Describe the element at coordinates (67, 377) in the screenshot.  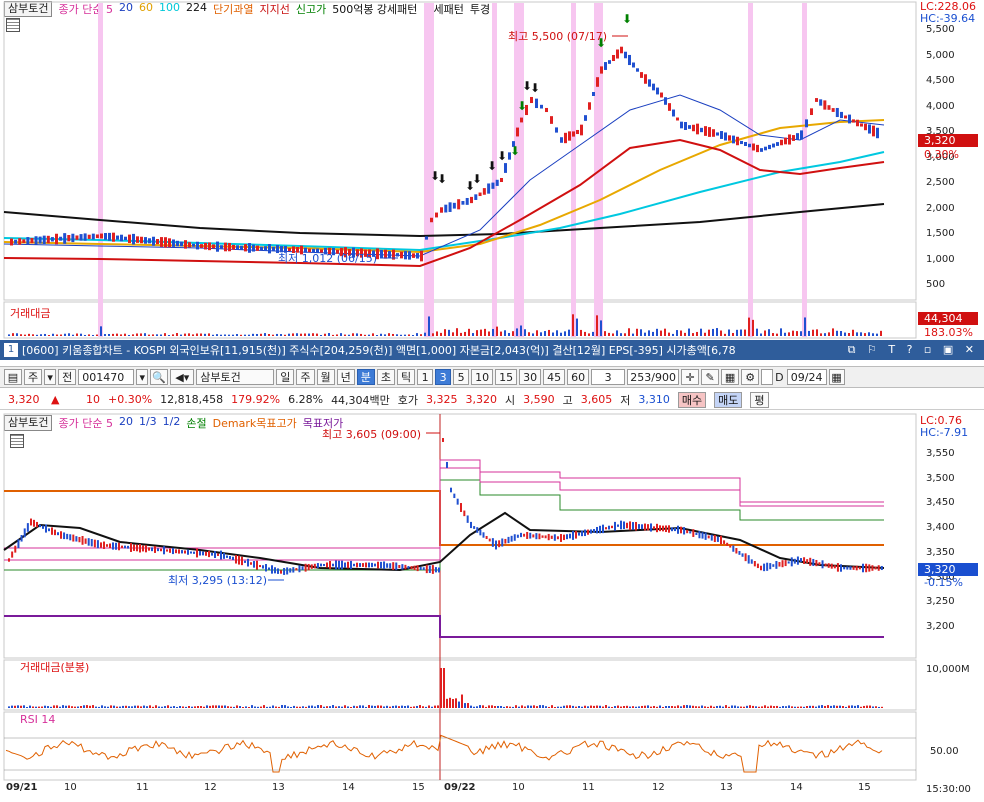
I see `type-select-2: 전` at that location.